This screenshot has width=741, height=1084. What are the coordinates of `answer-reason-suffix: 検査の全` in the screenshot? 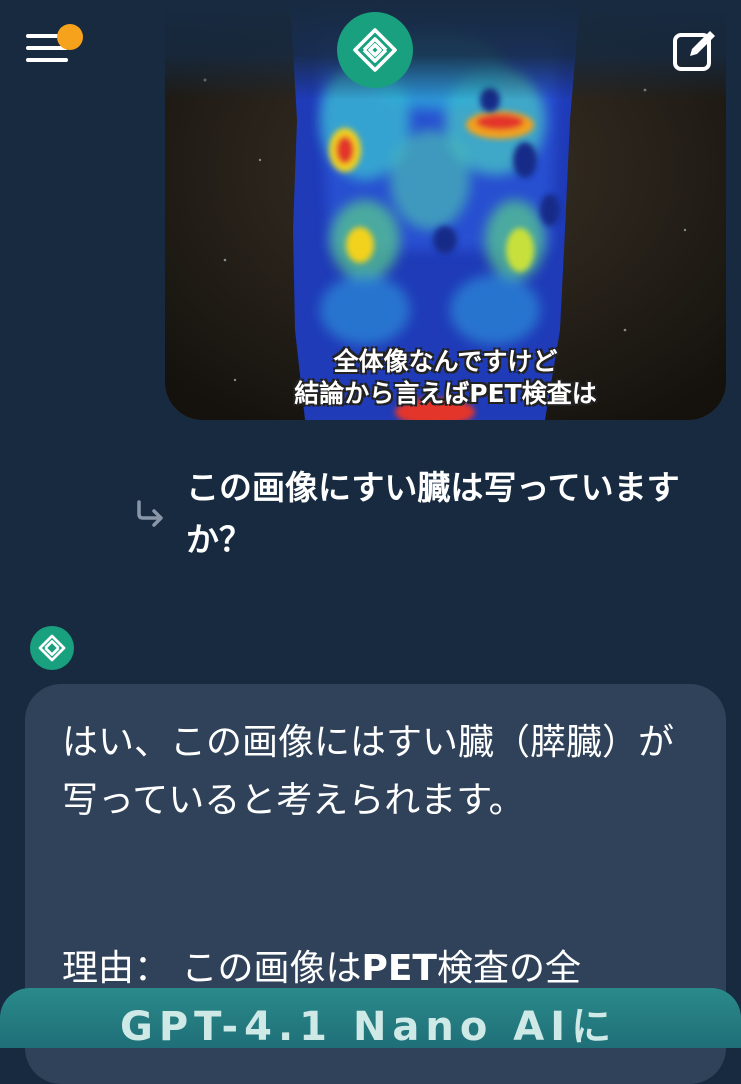 It's located at (509, 968).